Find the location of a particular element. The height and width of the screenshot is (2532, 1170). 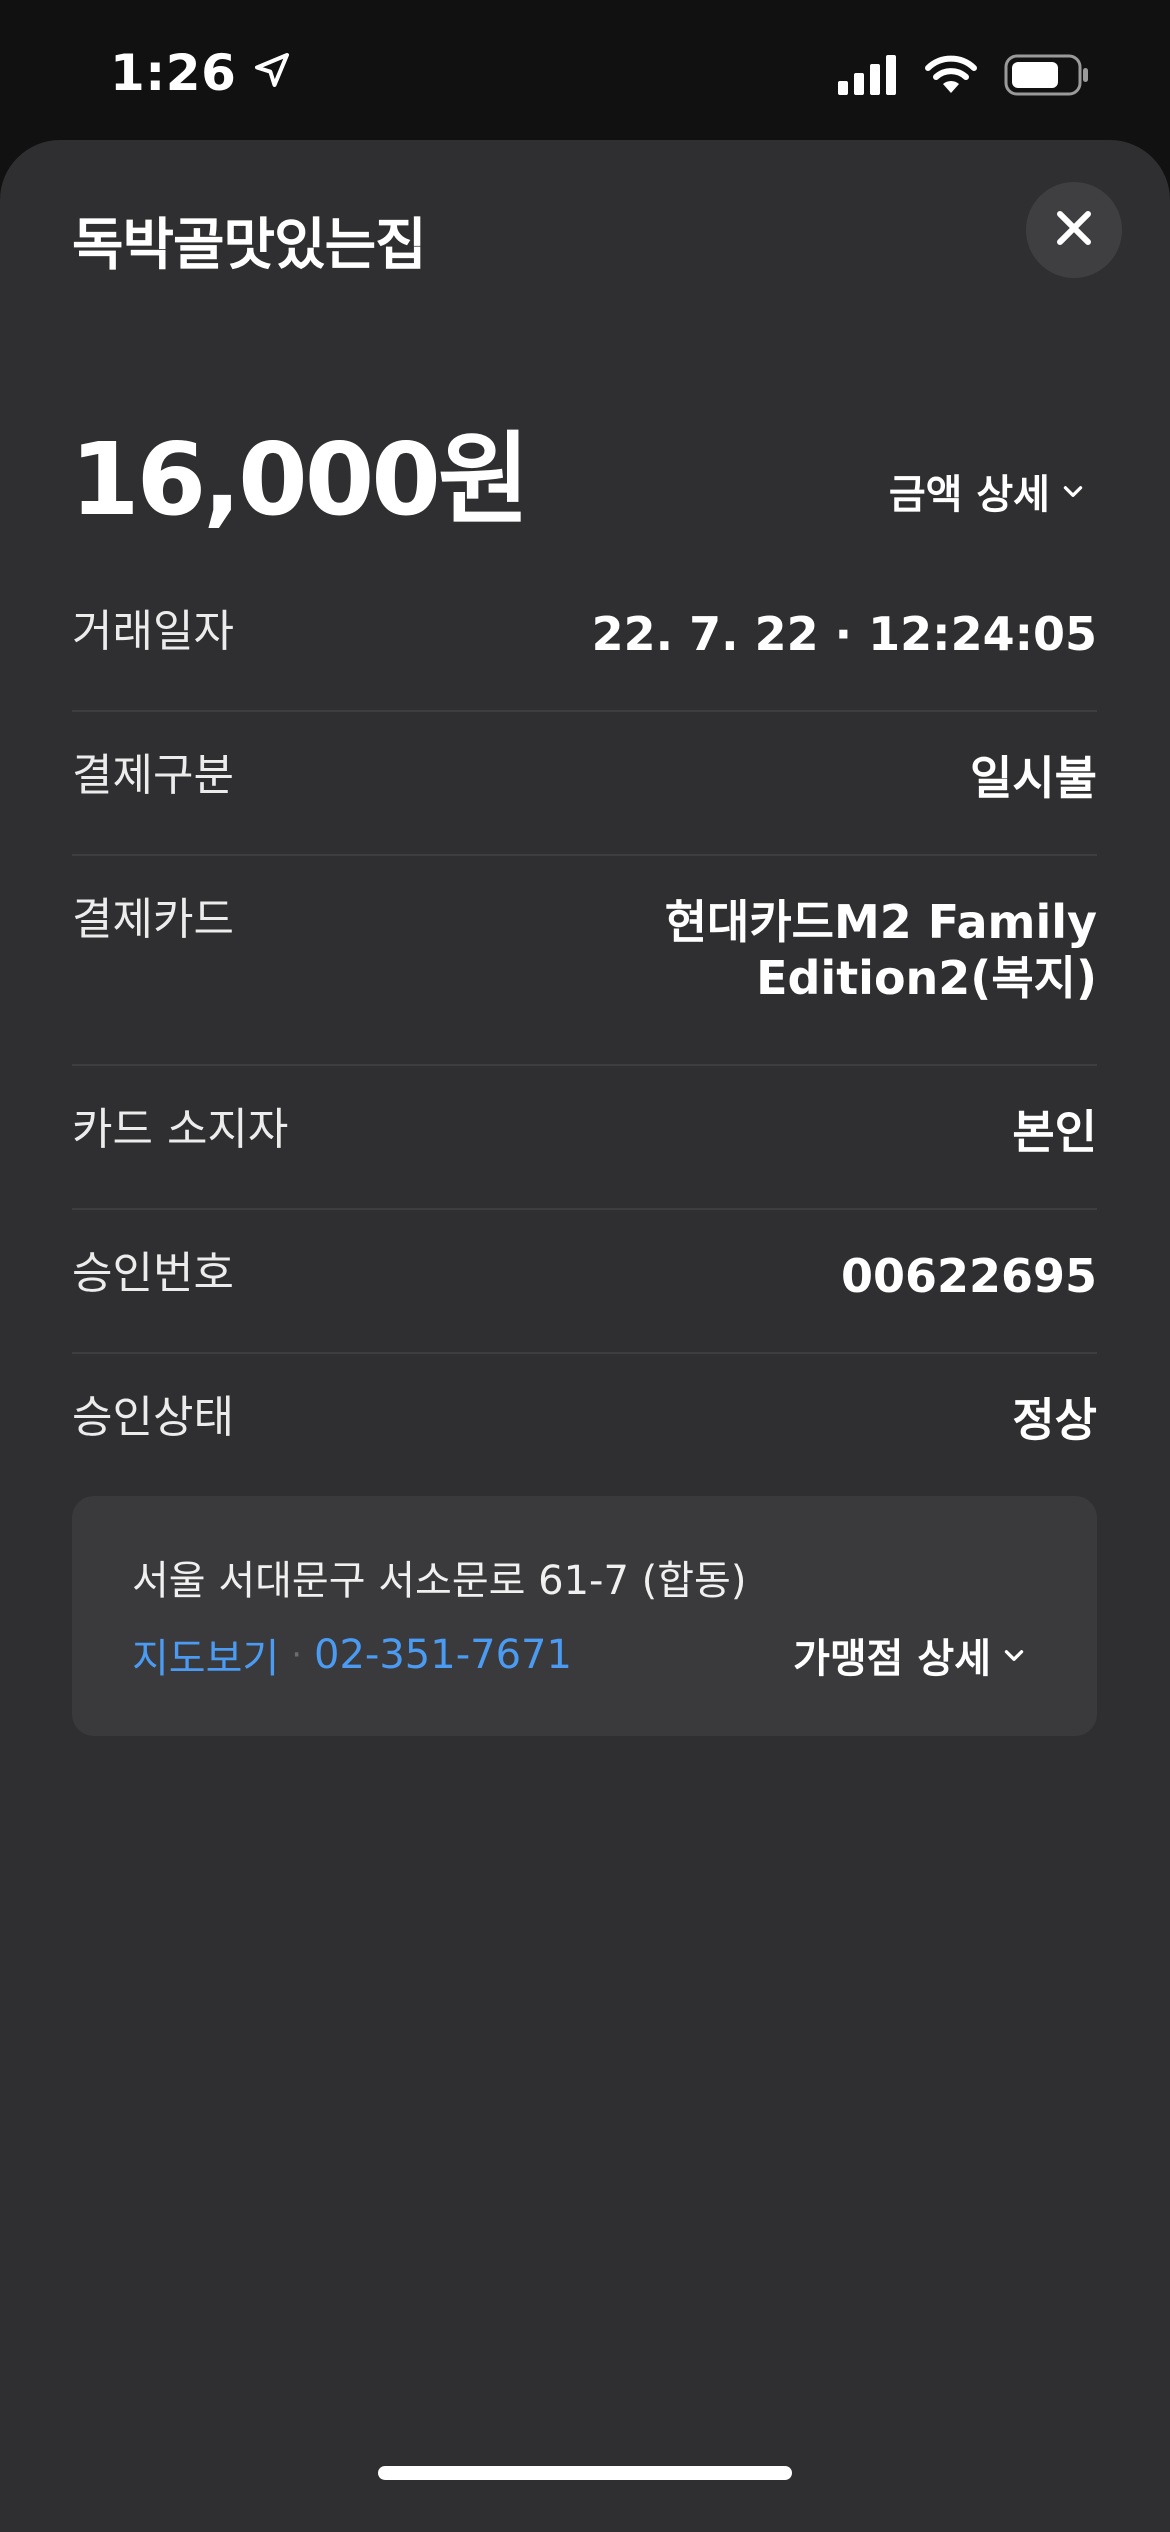

status-icons is located at coordinates (964, 77).